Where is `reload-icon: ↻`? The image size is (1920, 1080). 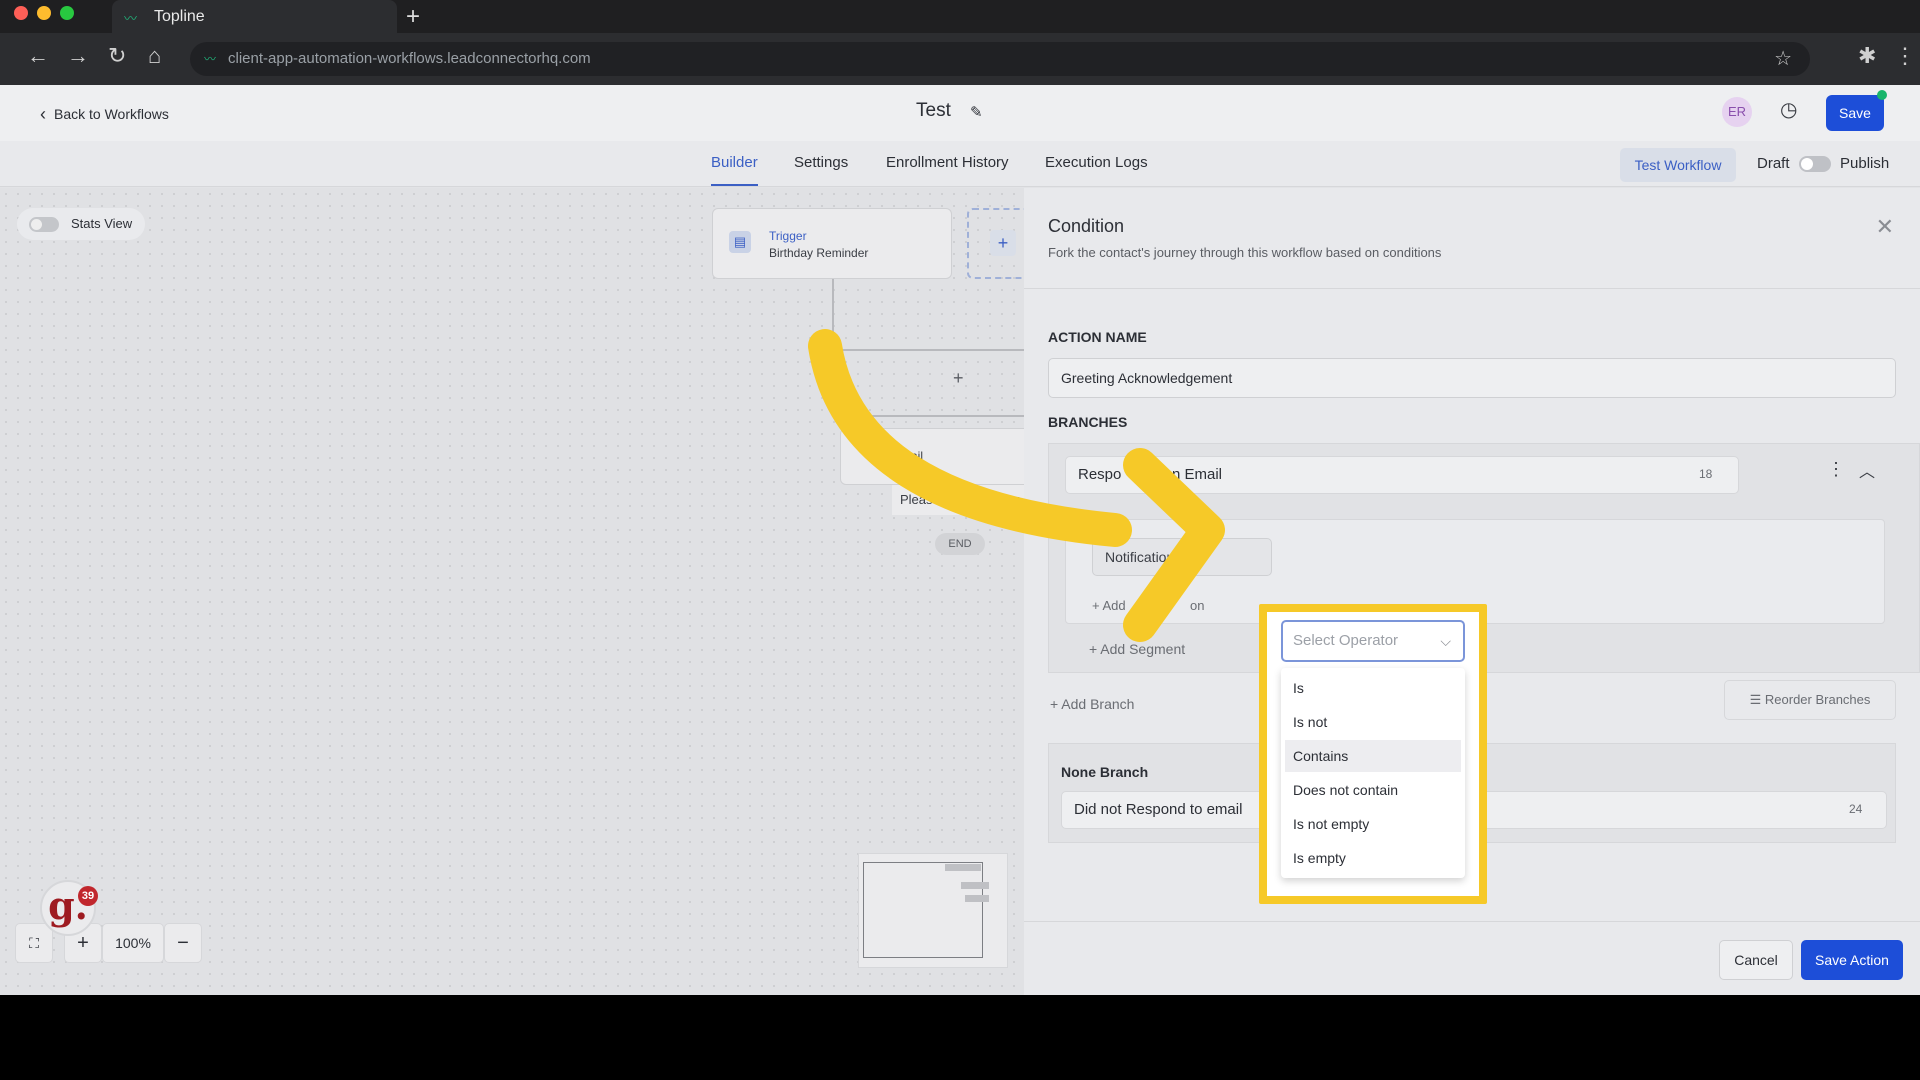 reload-icon: ↻ is located at coordinates (117, 56).